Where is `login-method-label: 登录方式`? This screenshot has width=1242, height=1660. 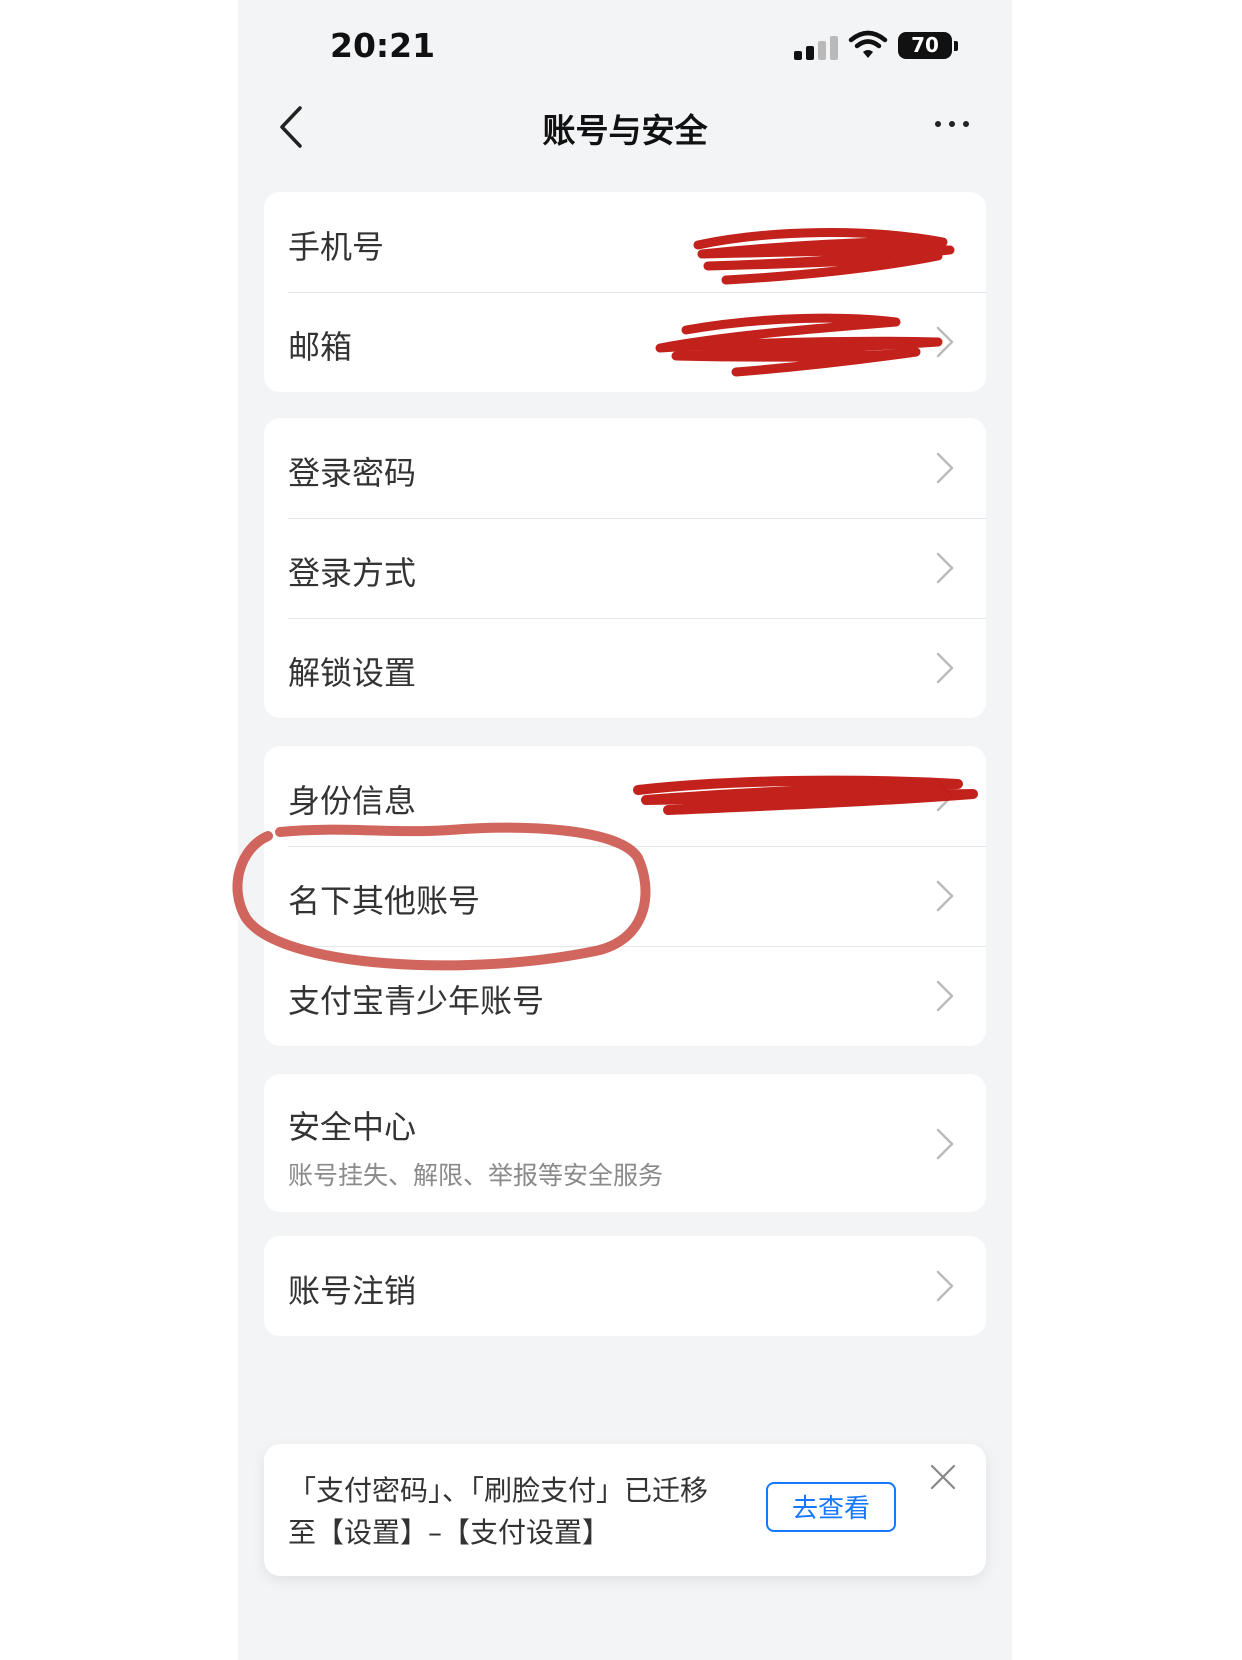 login-method-label: 登录方式 is located at coordinates (352, 573).